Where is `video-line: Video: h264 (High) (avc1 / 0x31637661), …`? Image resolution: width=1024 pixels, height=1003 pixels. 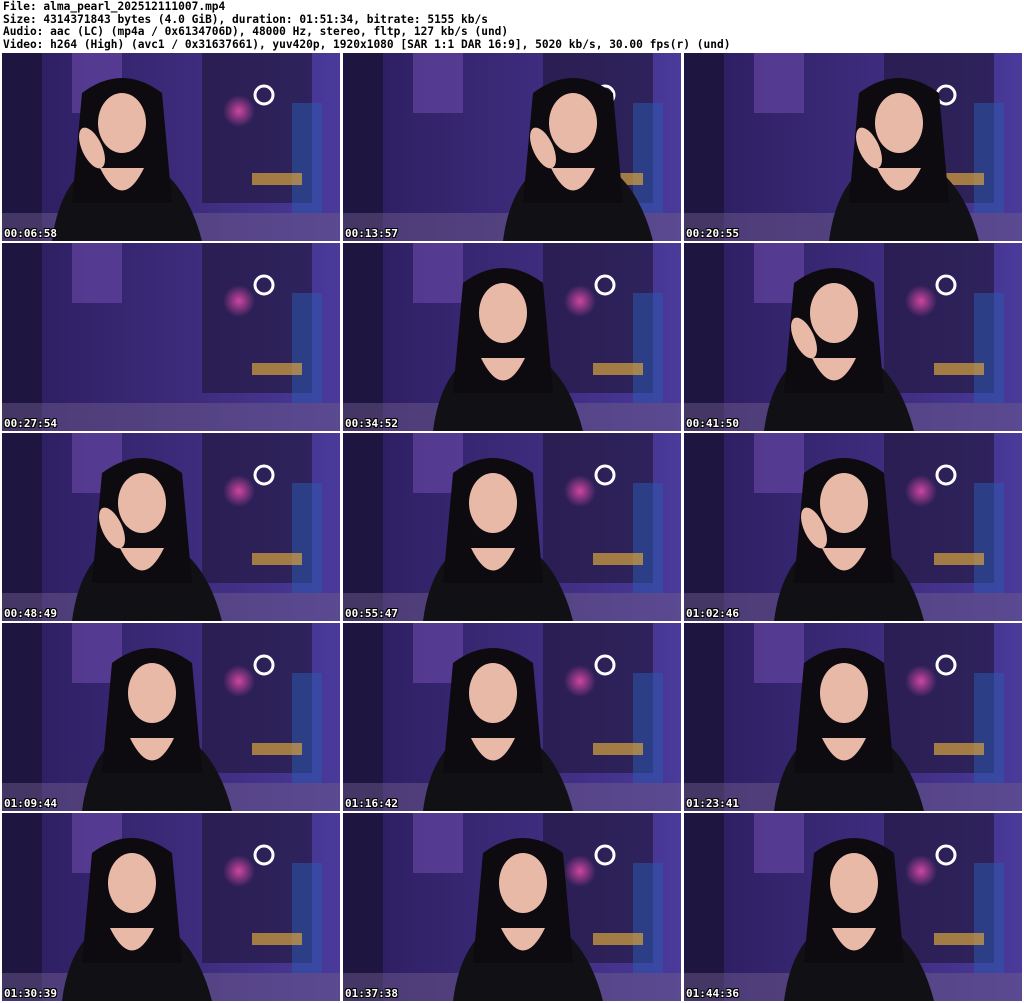
video-line: Video: h264 (High) (avc1 / 0x31637661), … is located at coordinates (367, 44).